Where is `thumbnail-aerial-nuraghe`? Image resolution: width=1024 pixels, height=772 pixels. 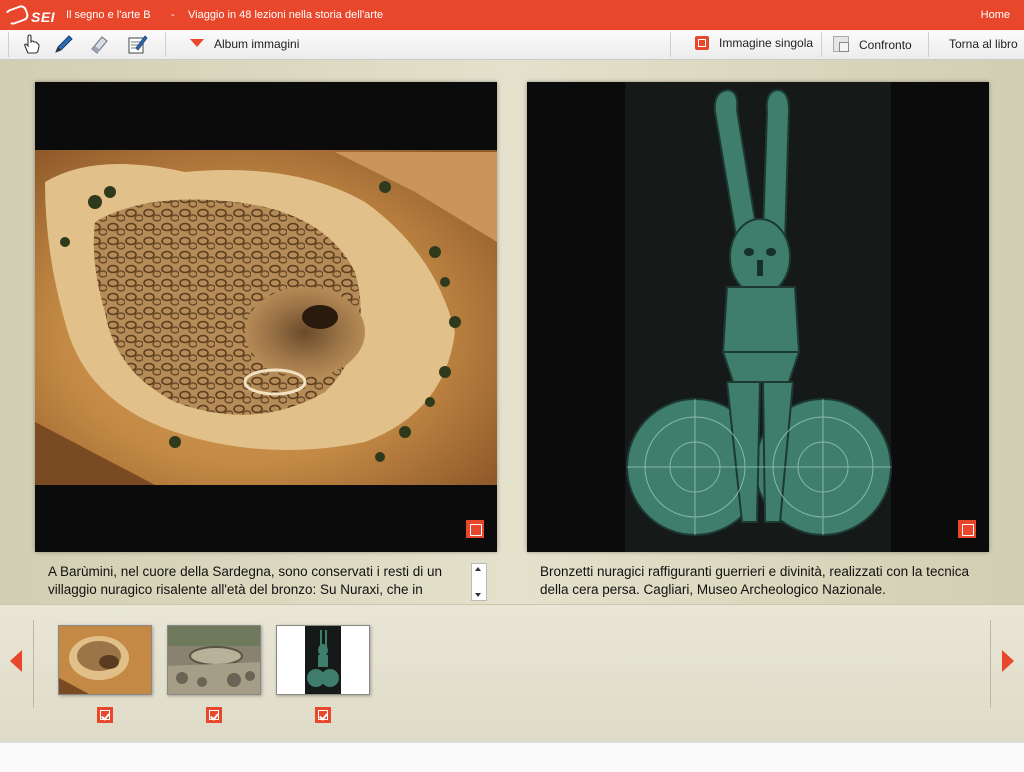 thumbnail-aerial-nuraghe is located at coordinates (105, 660).